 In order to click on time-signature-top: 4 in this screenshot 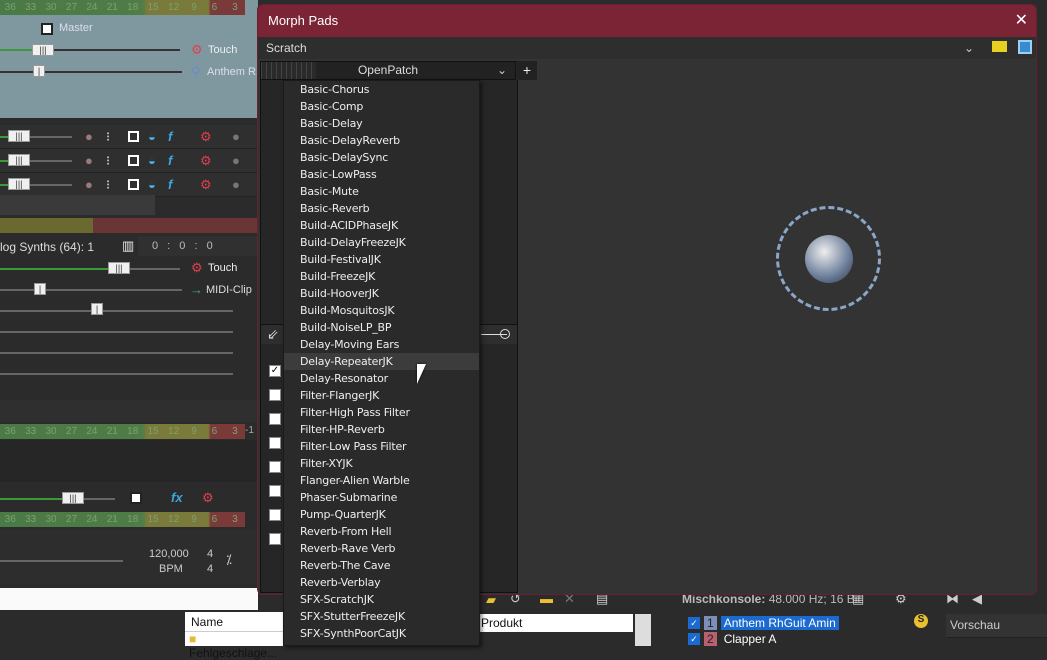, I will do `click(210, 554)`.